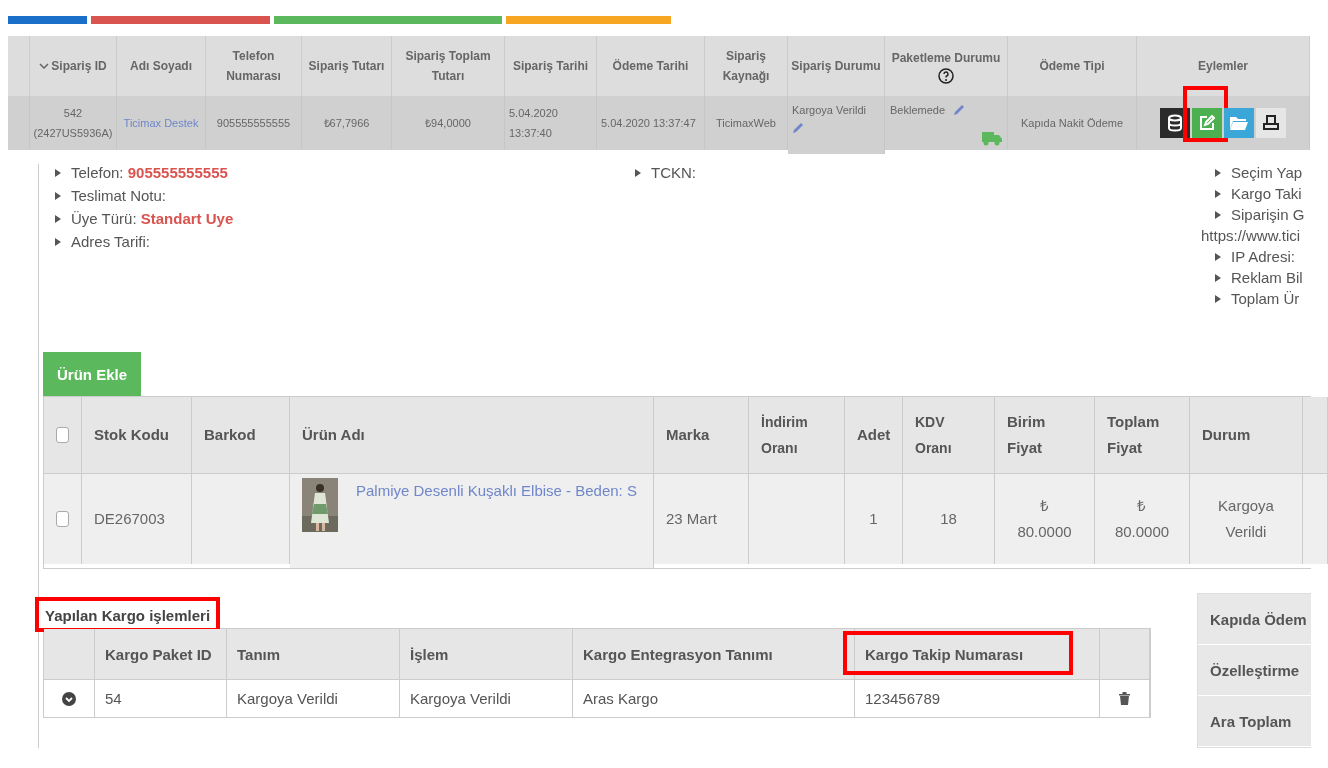  Describe the element at coordinates (1044, 519) in the screenshot. I see `unit-price: ₺ 80.0000` at that location.